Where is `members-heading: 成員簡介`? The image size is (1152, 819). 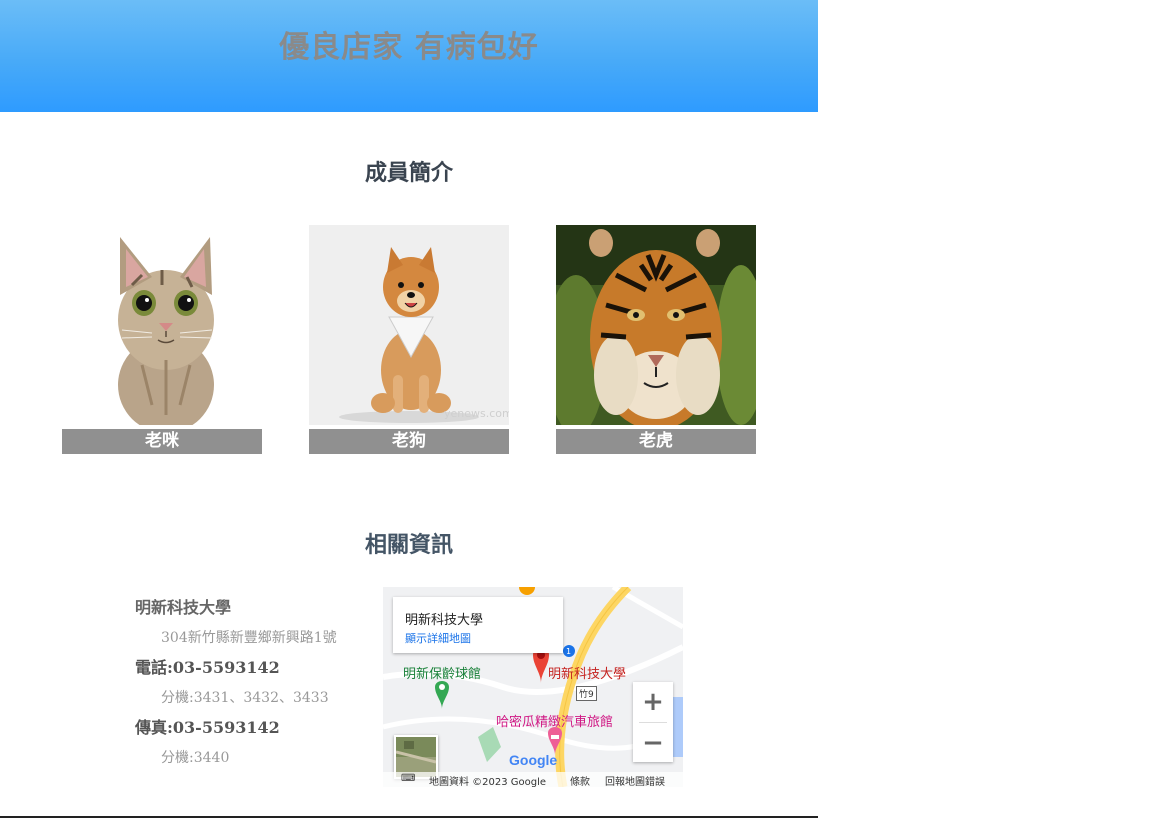 members-heading: 成員簡介 is located at coordinates (408, 173).